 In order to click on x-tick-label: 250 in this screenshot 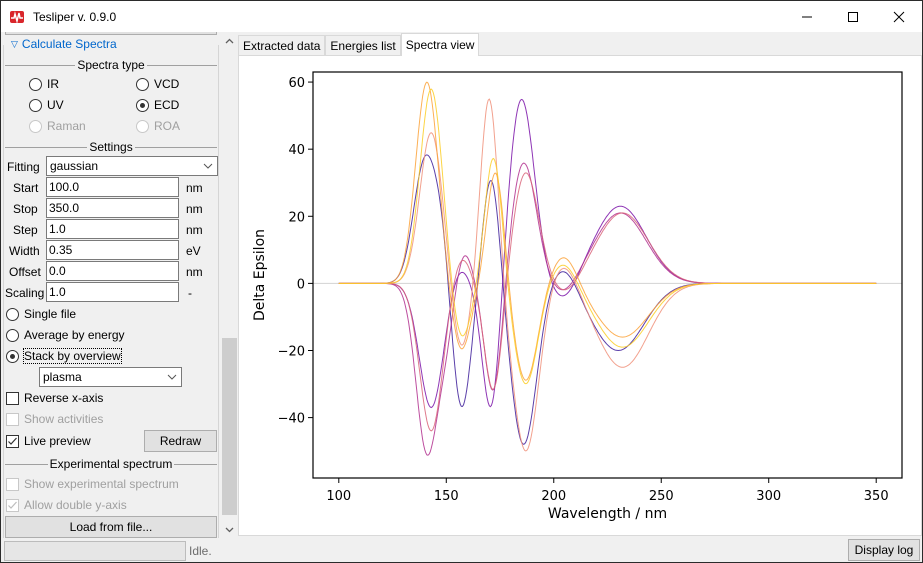, I will do `click(661, 496)`.